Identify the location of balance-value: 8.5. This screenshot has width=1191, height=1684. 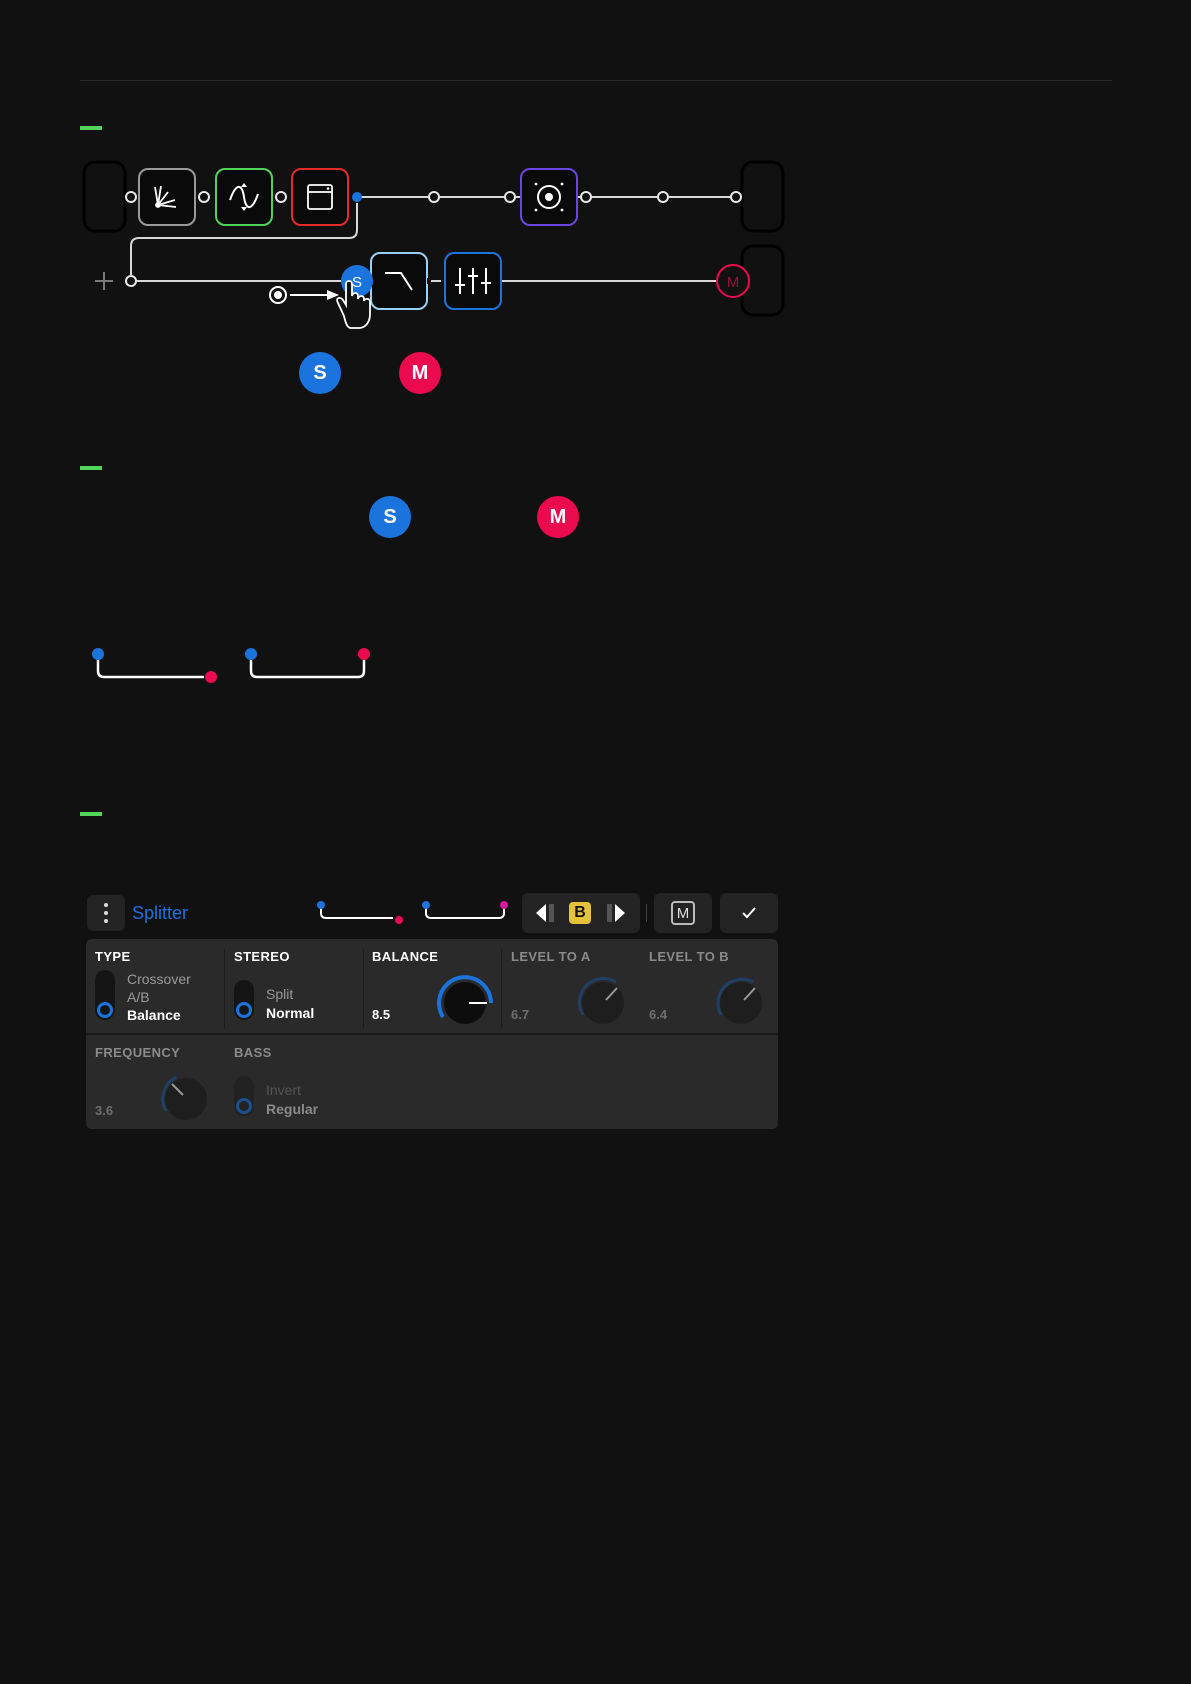
(381, 1014).